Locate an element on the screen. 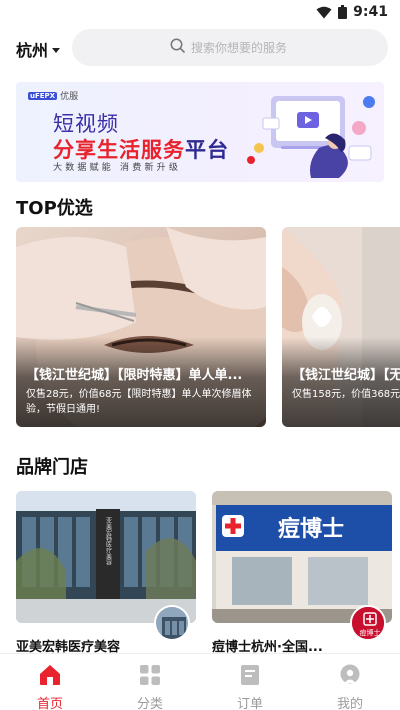 The image size is (400, 710). store-badge-2-label: 痘博士 is located at coordinates (370, 632).